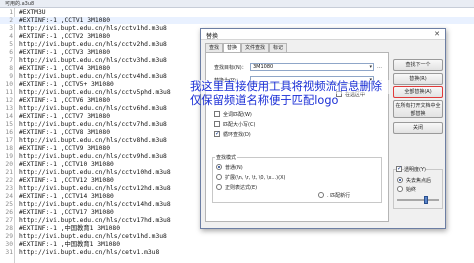  I want to click on dot-newline-label: . 匹配新行, so click(339, 196).